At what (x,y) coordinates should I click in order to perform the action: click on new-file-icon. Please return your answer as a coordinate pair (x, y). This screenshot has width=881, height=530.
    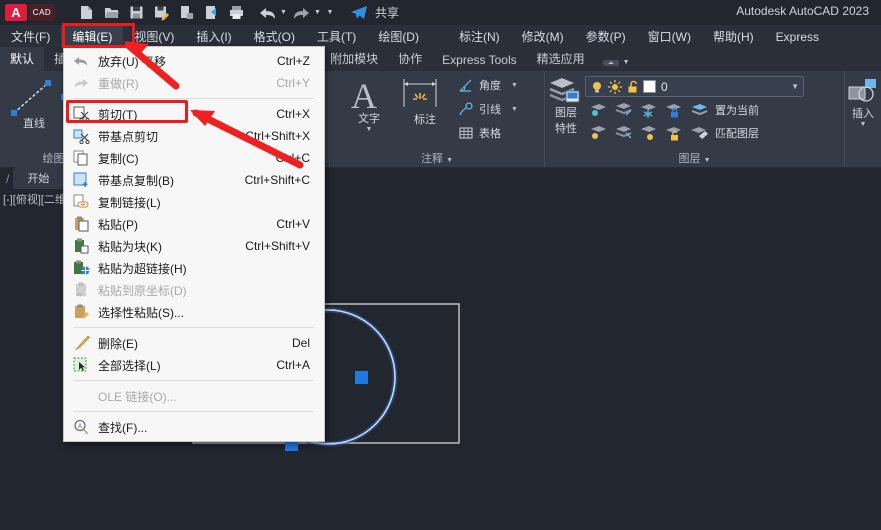
    Looking at the image, I should click on (86, 13).